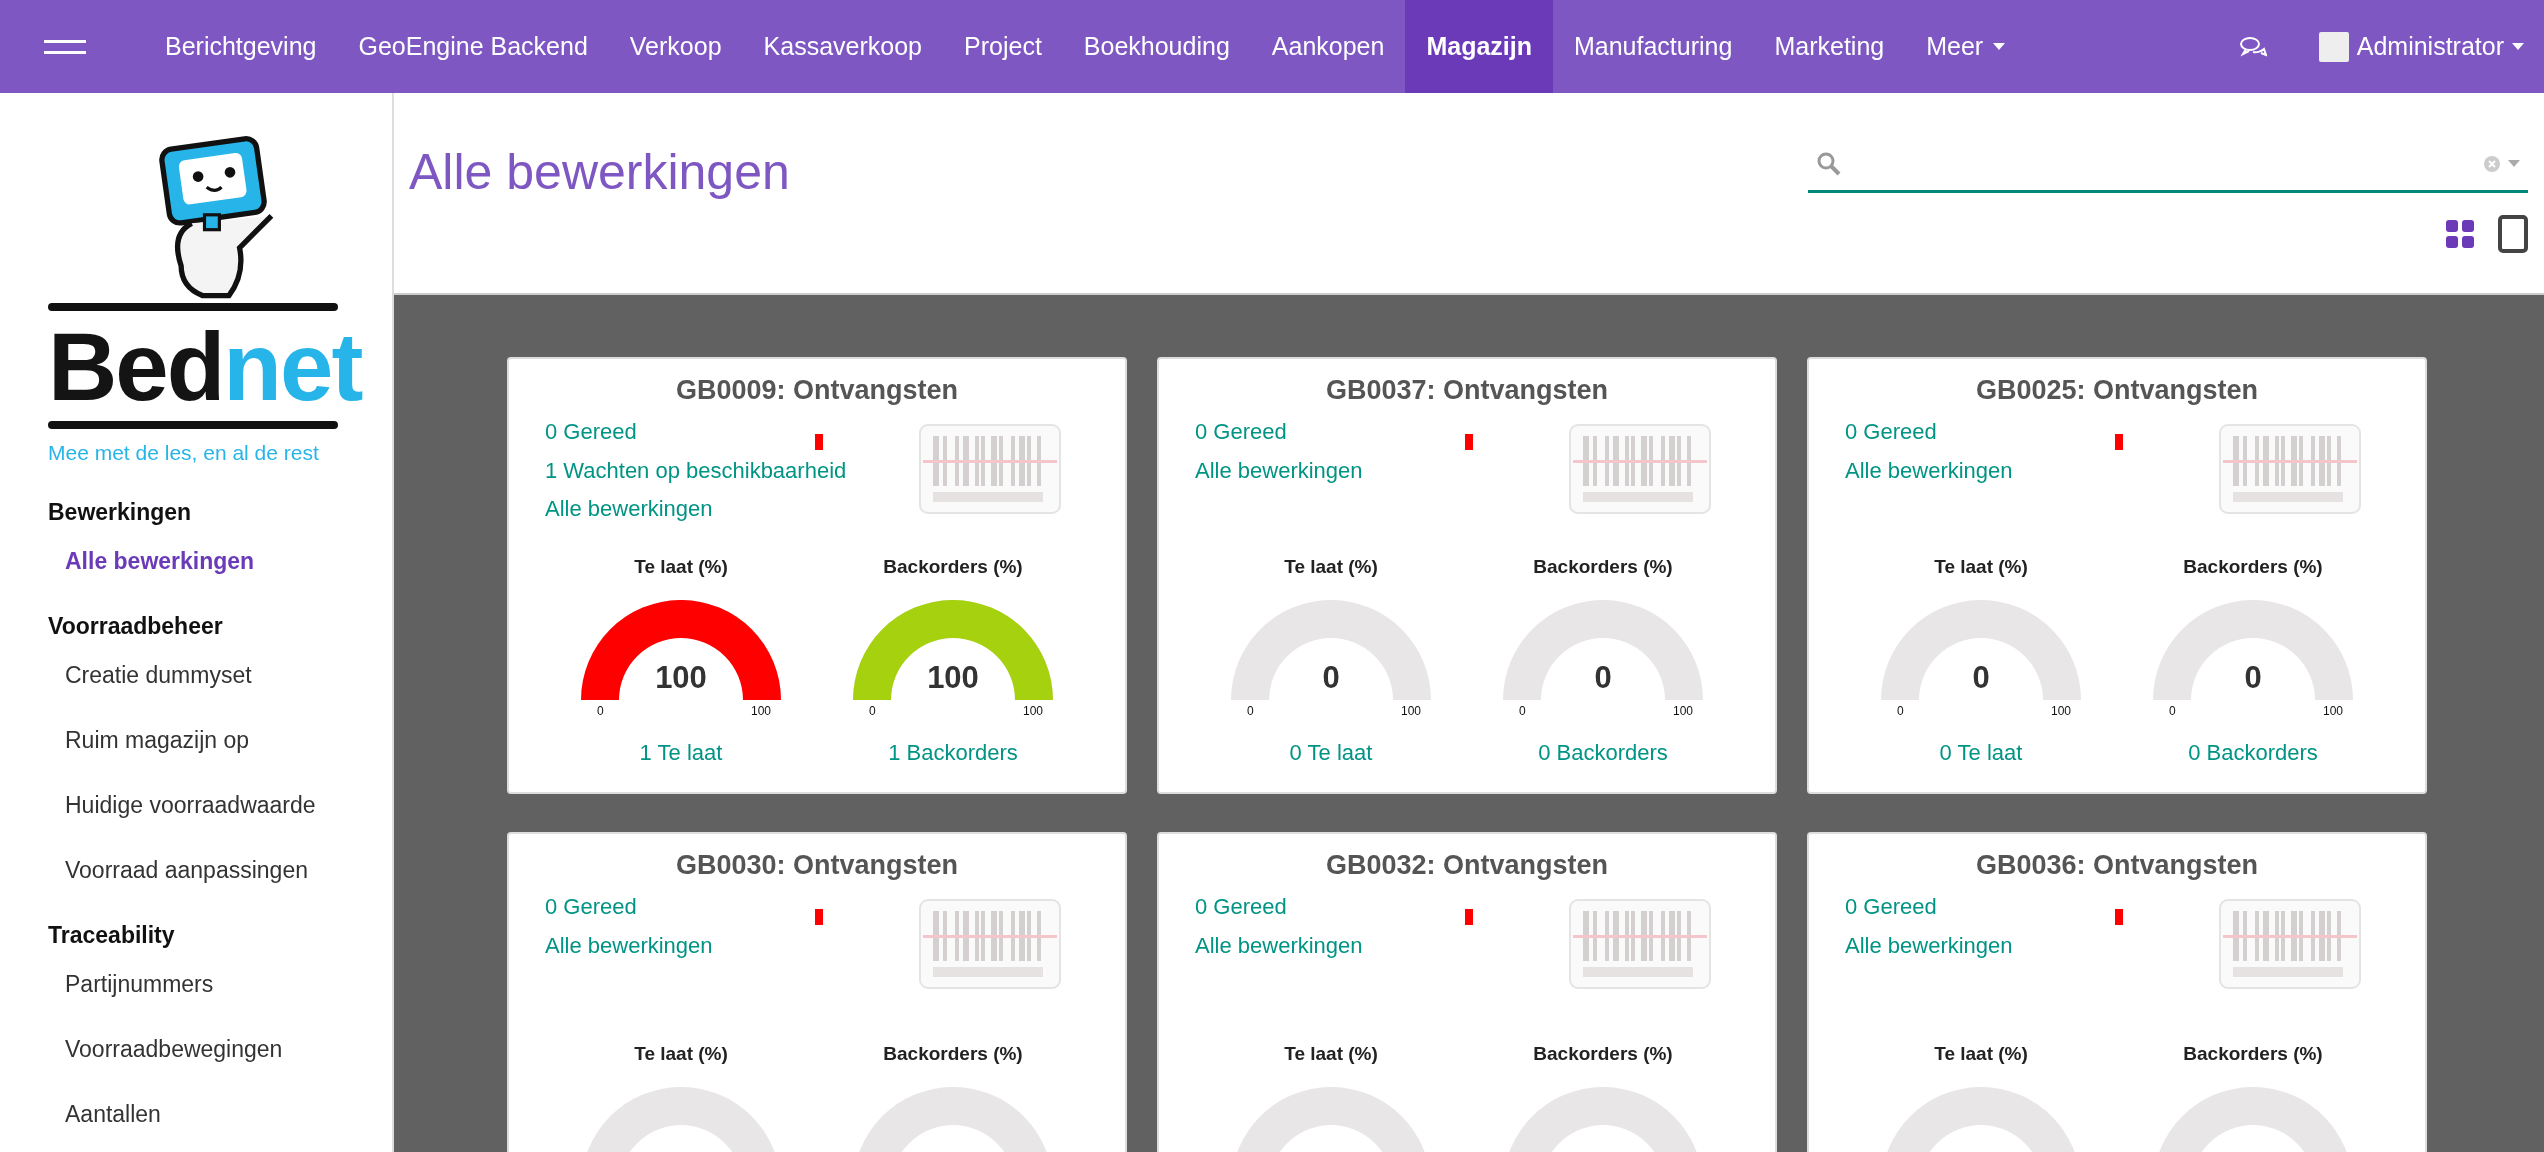 The image size is (2544, 1152). Describe the element at coordinates (228, 1049) in the screenshot. I see `sidebar-item: Voorraadbewegingen` at that location.